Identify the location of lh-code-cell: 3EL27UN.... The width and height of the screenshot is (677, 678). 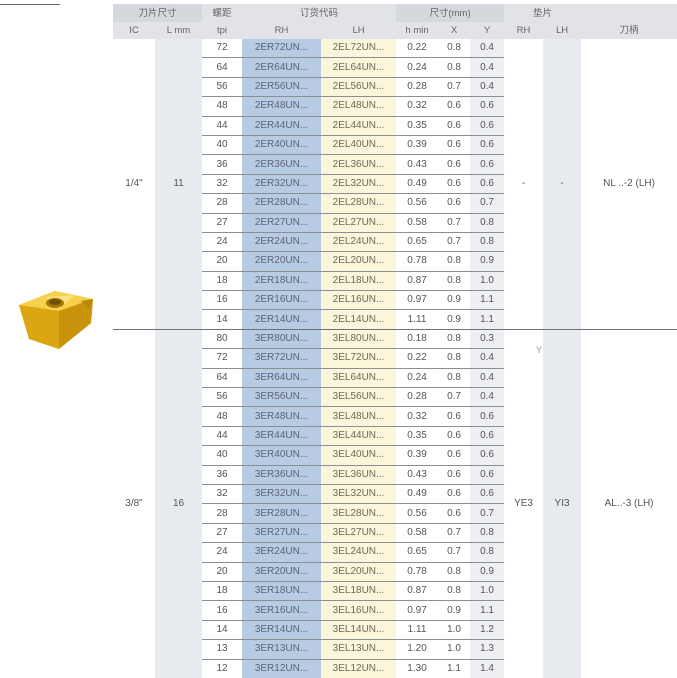
(359, 533).